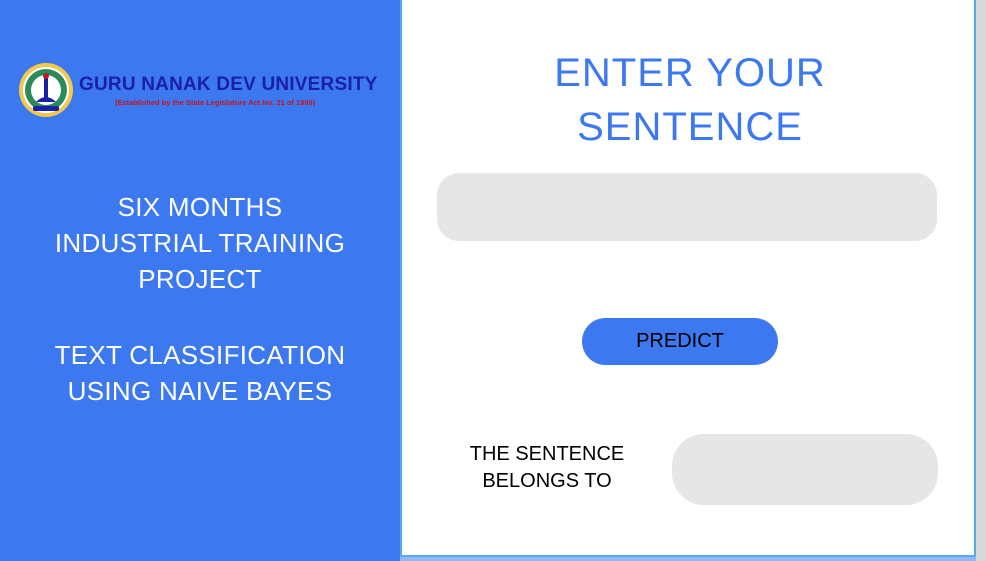 The image size is (986, 561). What do you see at coordinates (687, 207) in the screenshot?
I see `sentence-input` at bounding box center [687, 207].